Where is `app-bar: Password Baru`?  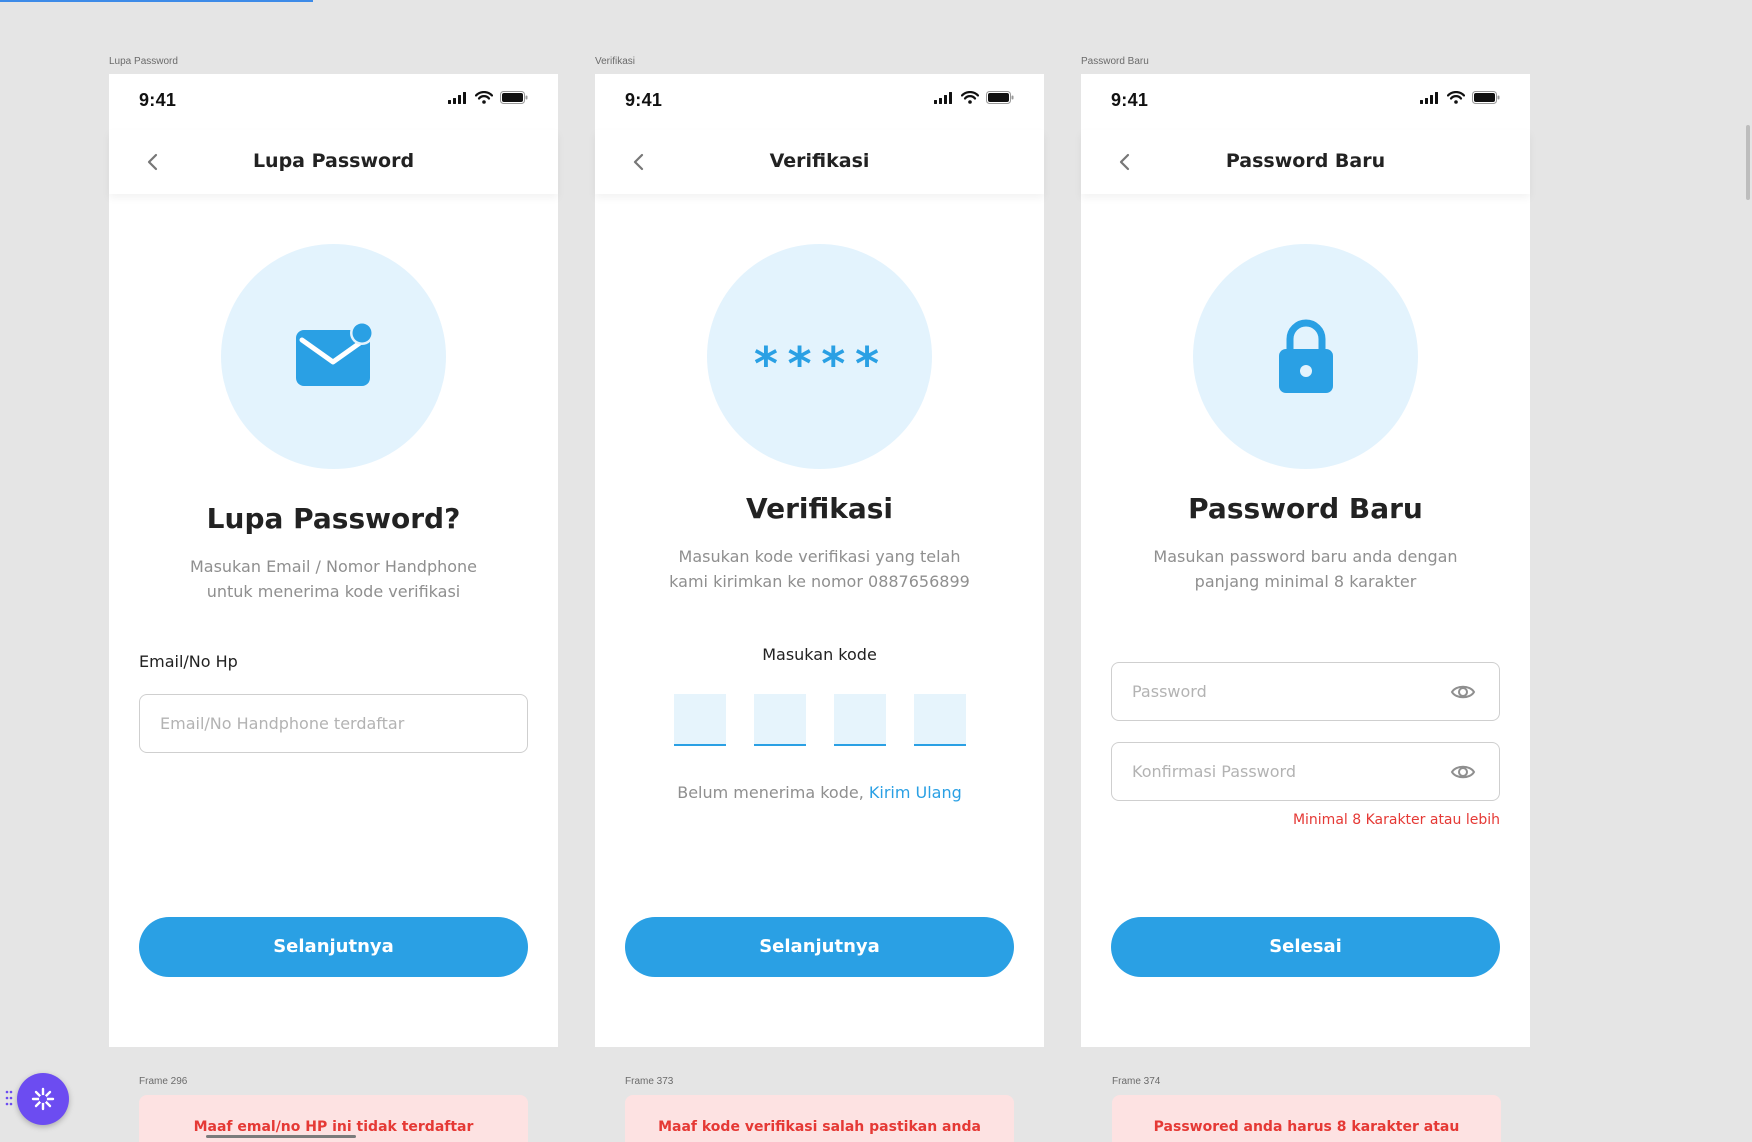 app-bar: Password Baru is located at coordinates (1305, 162).